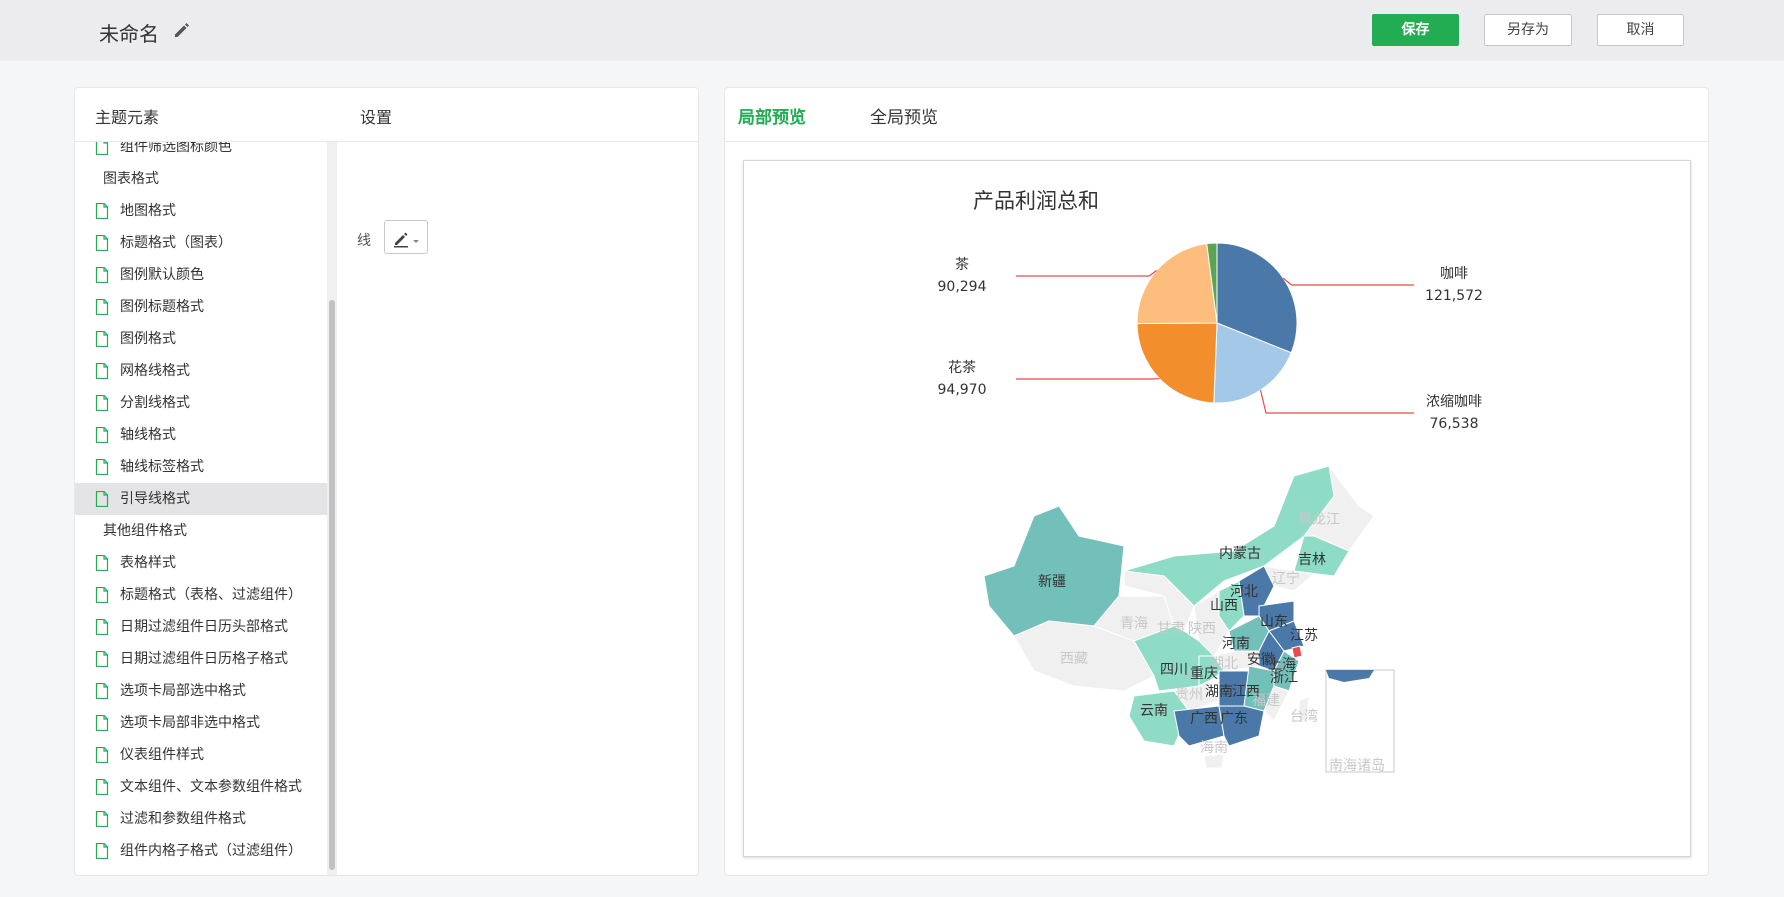  I want to click on tree-item-label: 组件筛选图标颜色, so click(176, 148).